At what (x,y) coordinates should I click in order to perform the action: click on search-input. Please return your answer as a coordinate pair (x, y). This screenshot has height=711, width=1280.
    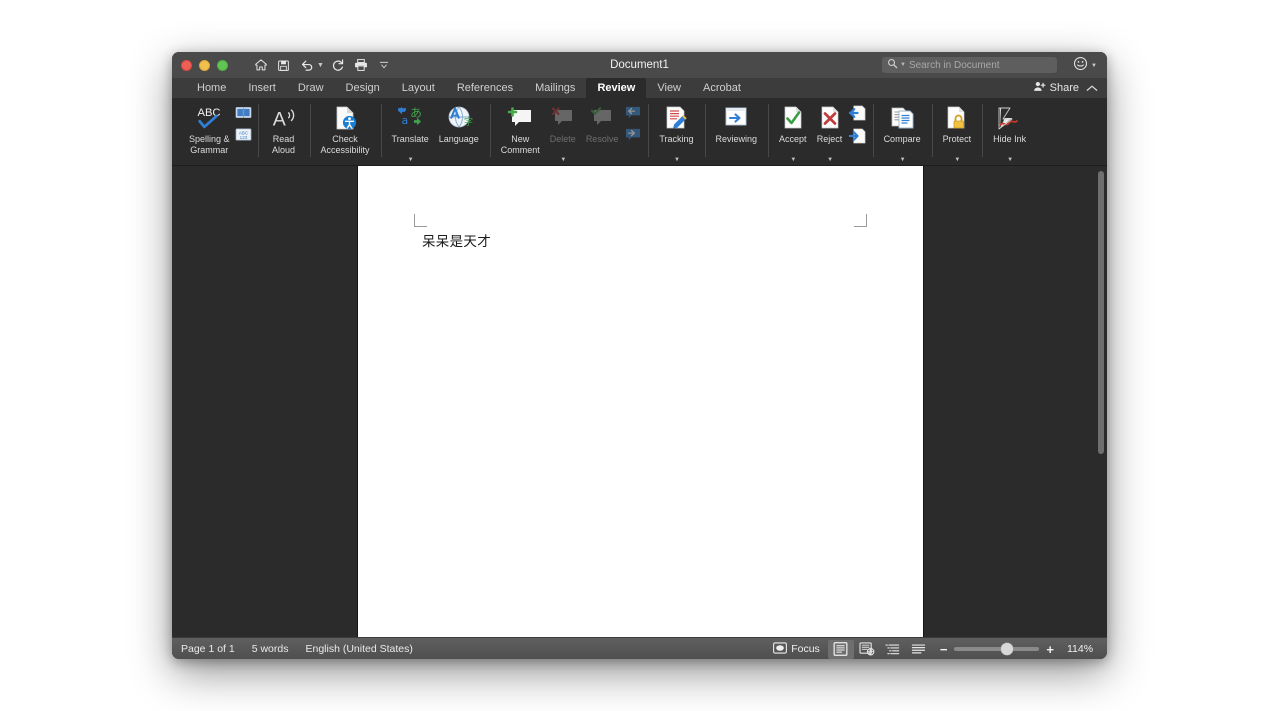
    Looking at the image, I should click on (976, 65).